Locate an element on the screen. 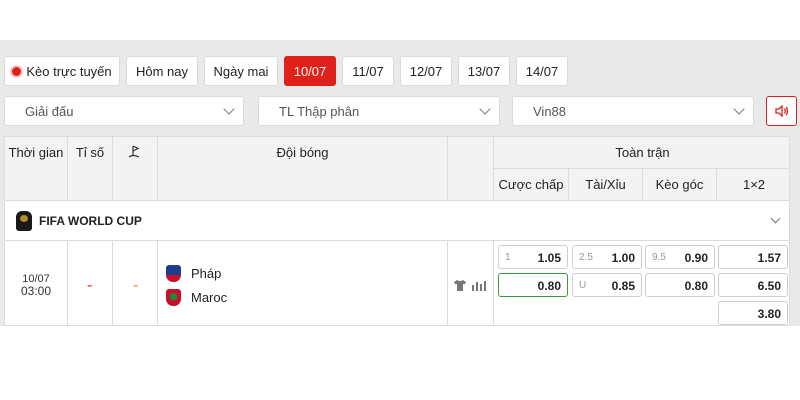 The width and height of the screenshot is (800, 400). over-under-line: 2.5 is located at coordinates (586, 257).